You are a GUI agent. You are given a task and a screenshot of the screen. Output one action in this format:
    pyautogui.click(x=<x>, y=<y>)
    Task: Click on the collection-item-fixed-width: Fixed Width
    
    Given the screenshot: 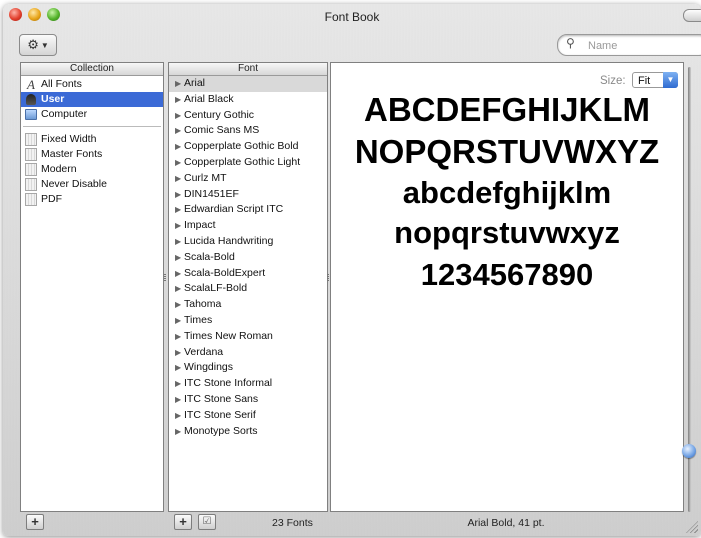 What is the action you would take?
    pyautogui.click(x=92, y=139)
    